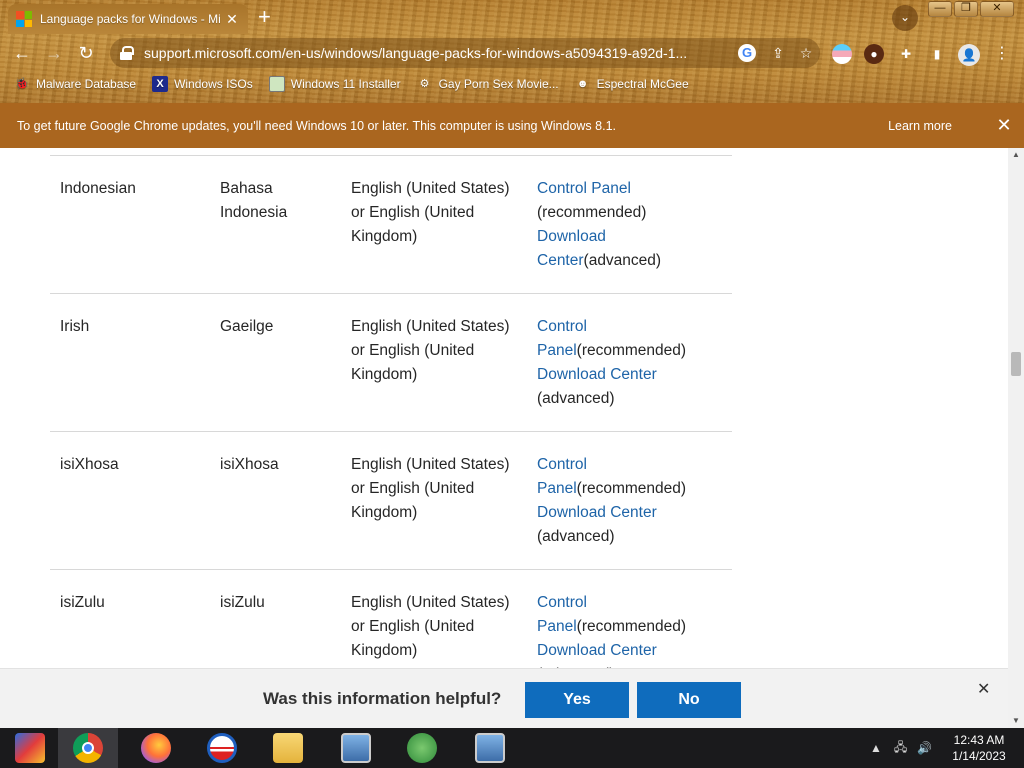 The image size is (1024, 768). Describe the element at coordinates (242, 602) in the screenshot. I see `native-name: isiZulu` at that location.